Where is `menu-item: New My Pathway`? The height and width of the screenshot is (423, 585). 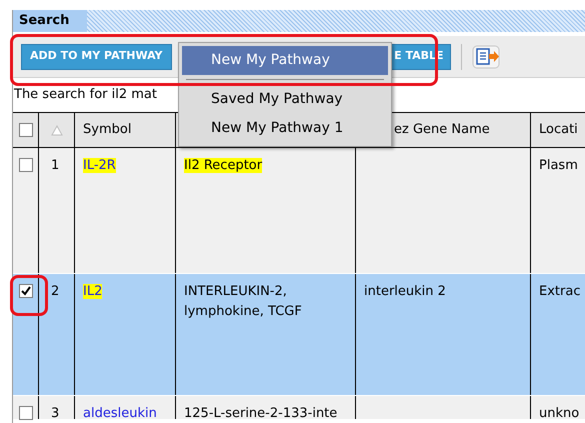
menu-item: New My Pathway is located at coordinates (285, 60).